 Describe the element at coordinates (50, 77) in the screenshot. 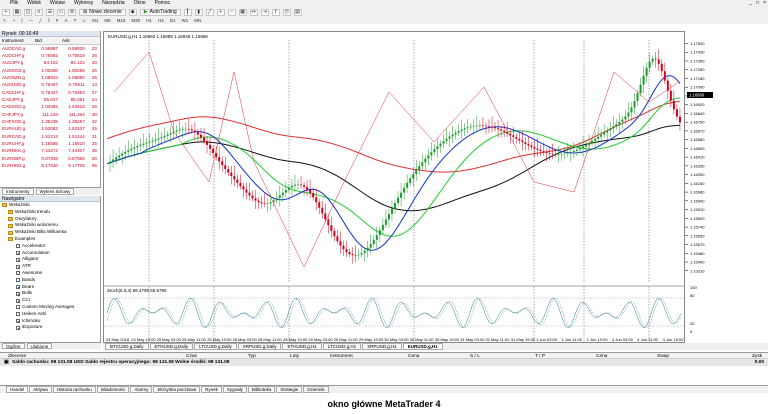

I see `market-watch-row: AUDNZD.g 1.08834 1.08860 26` at that location.